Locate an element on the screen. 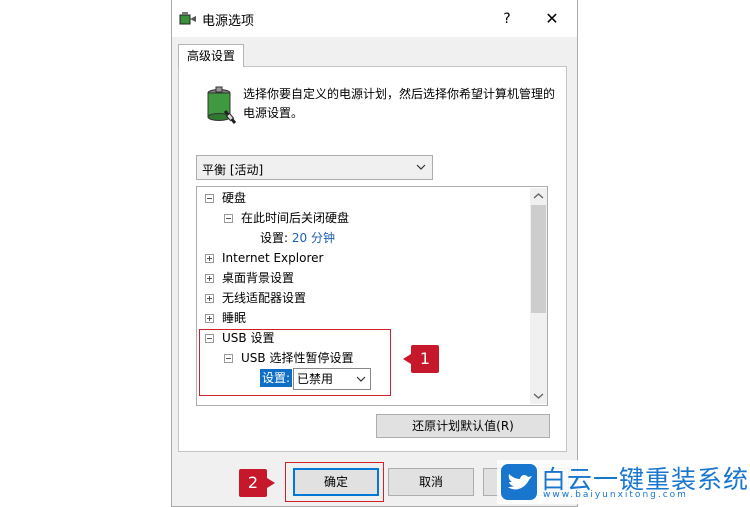 Image resolution: width=750 pixels, height=507 pixels. annotation-callout-1: 1 is located at coordinates (421, 359).